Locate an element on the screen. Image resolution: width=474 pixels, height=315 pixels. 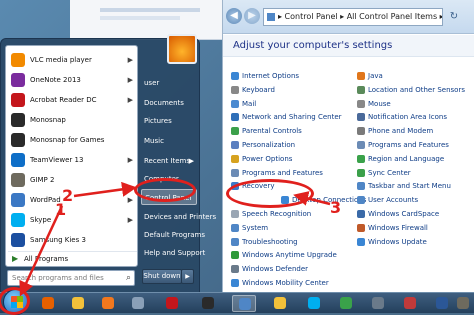
cp-item: Notification Area Icons is located at coordinates (402, 117).